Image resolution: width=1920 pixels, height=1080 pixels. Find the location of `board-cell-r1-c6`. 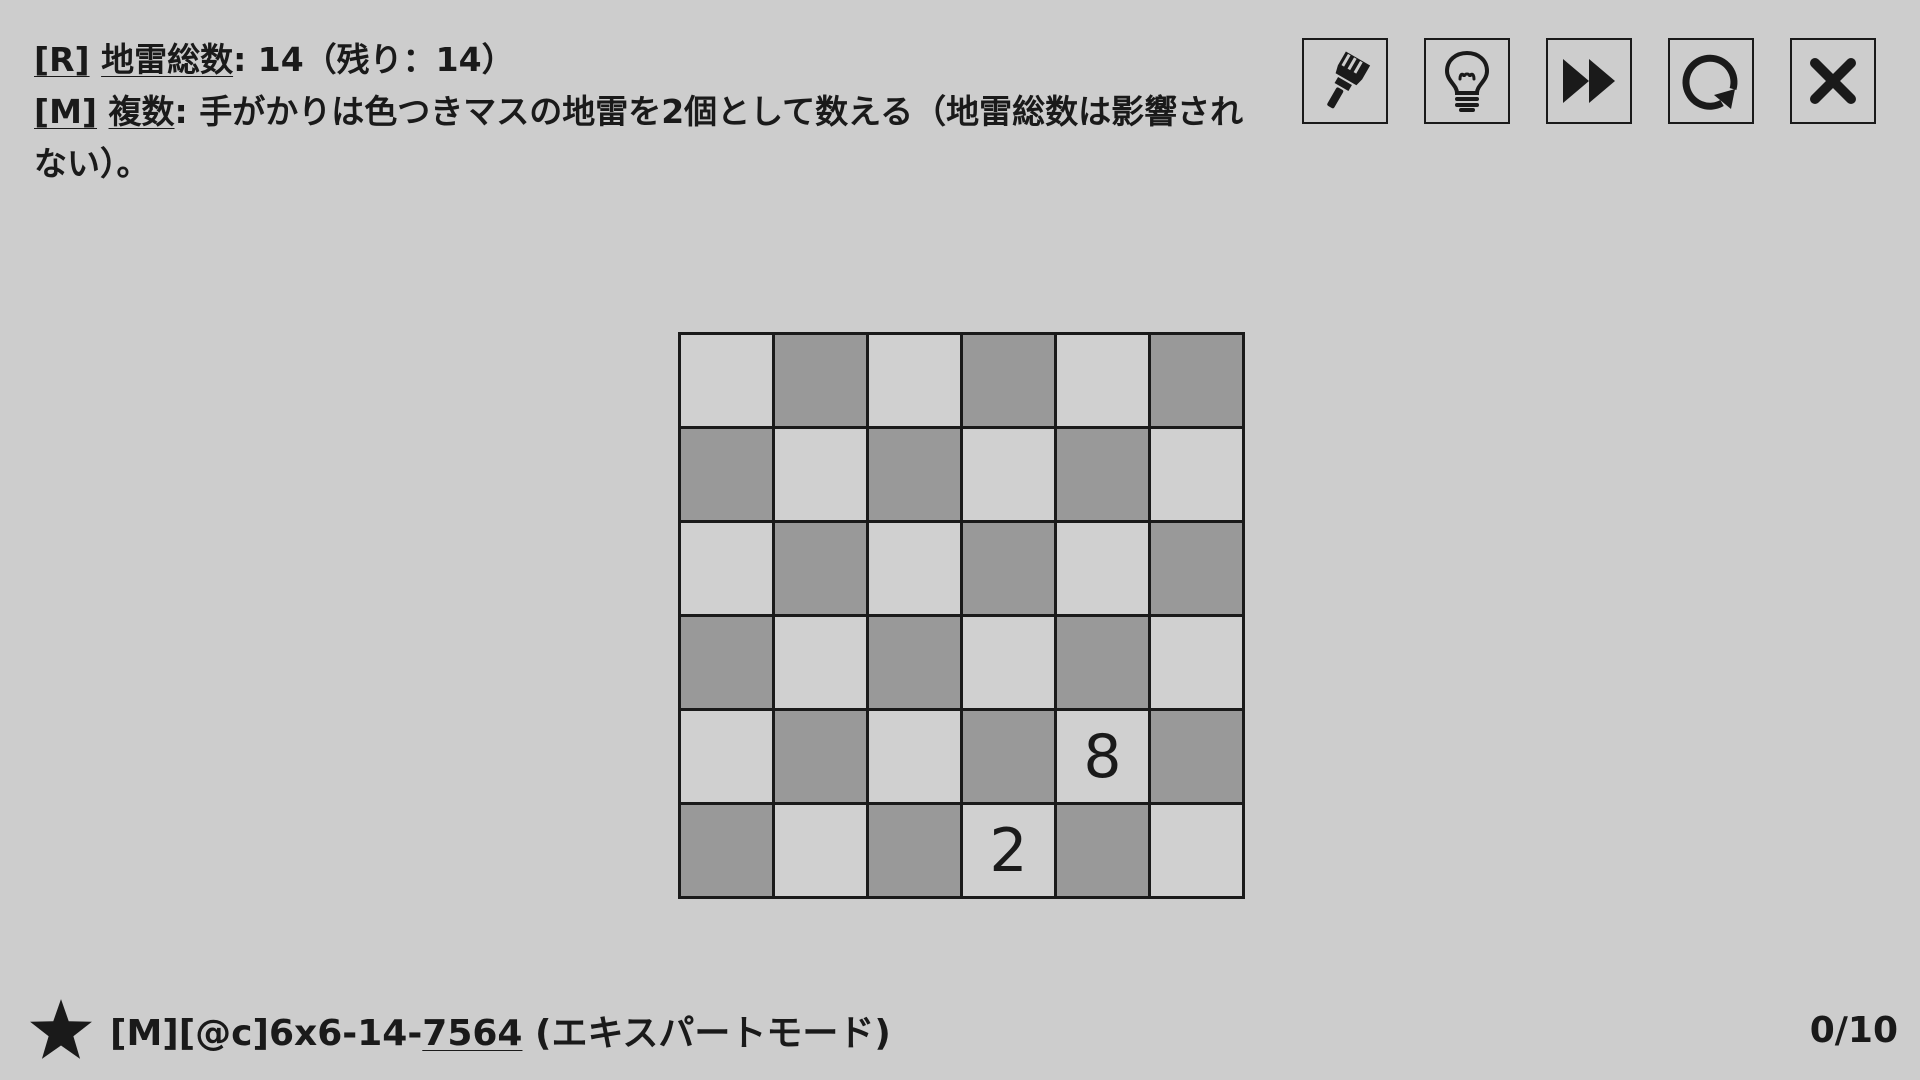

board-cell-r1-c6 is located at coordinates (1198, 382).